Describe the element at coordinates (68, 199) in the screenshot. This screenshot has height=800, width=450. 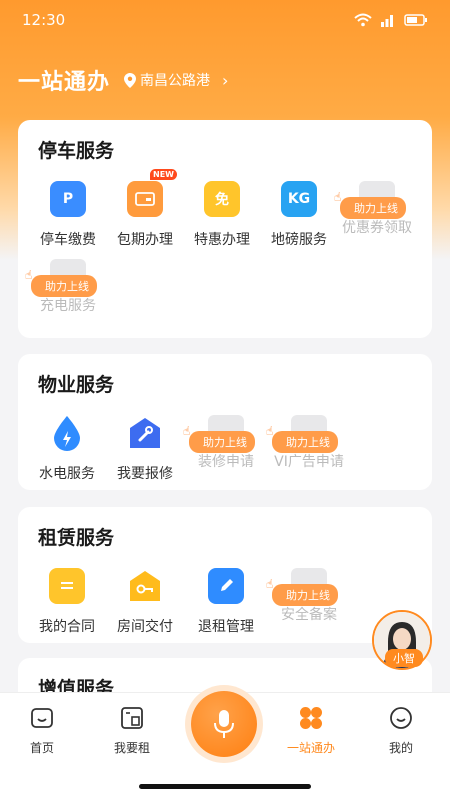
I see `parking-p-icon: P` at that location.